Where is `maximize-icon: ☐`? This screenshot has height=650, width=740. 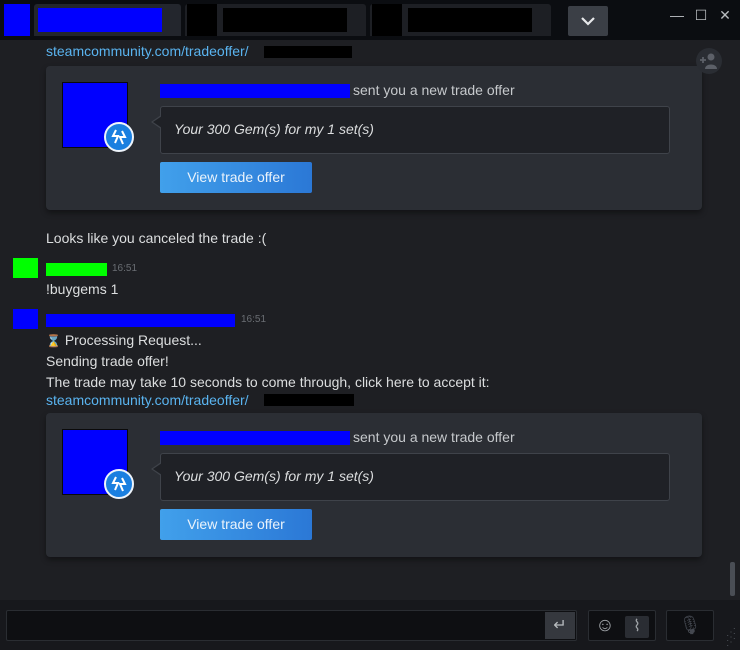 maximize-icon: ☐ is located at coordinates (701, 15).